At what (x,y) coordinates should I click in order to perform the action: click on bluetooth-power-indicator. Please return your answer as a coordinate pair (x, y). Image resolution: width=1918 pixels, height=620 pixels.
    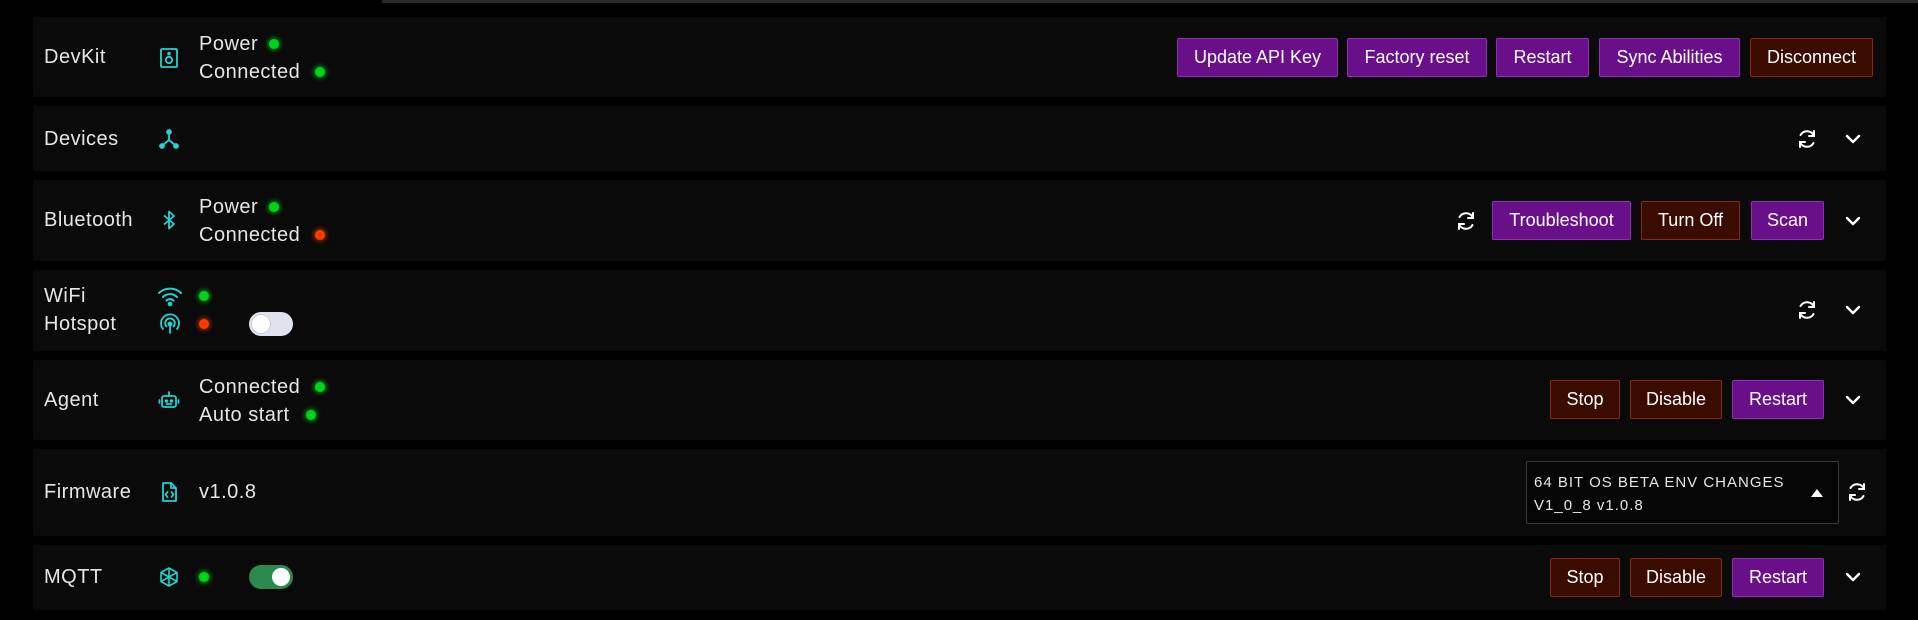
    Looking at the image, I should click on (274, 207).